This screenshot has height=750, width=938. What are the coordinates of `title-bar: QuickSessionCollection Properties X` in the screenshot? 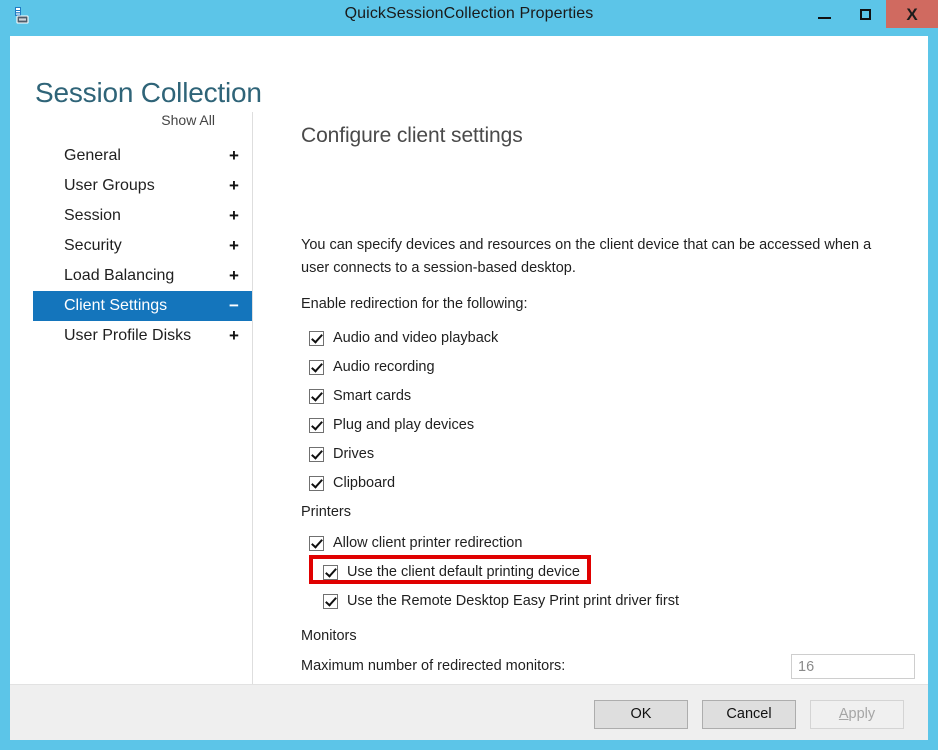 It's located at (469, 14).